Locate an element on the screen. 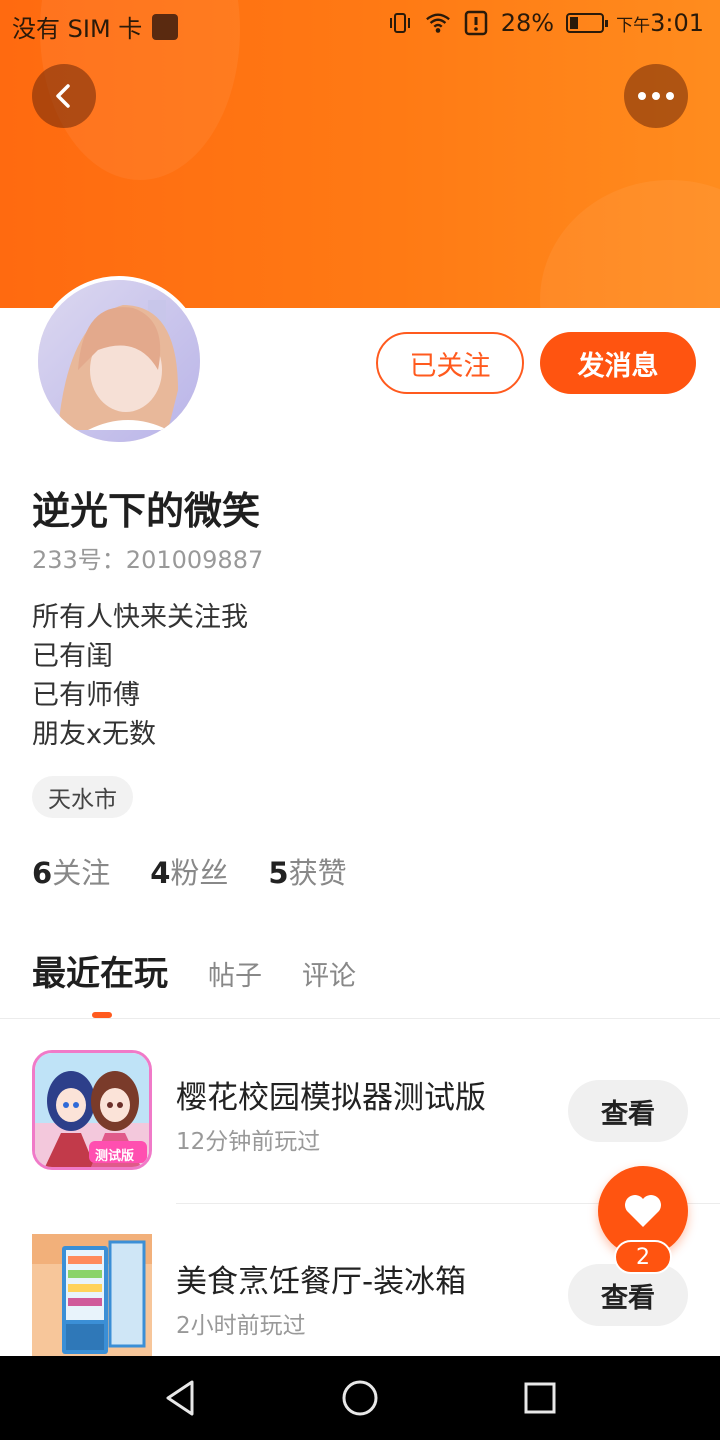  stat-label: 粉丝 is located at coordinates (199, 873).